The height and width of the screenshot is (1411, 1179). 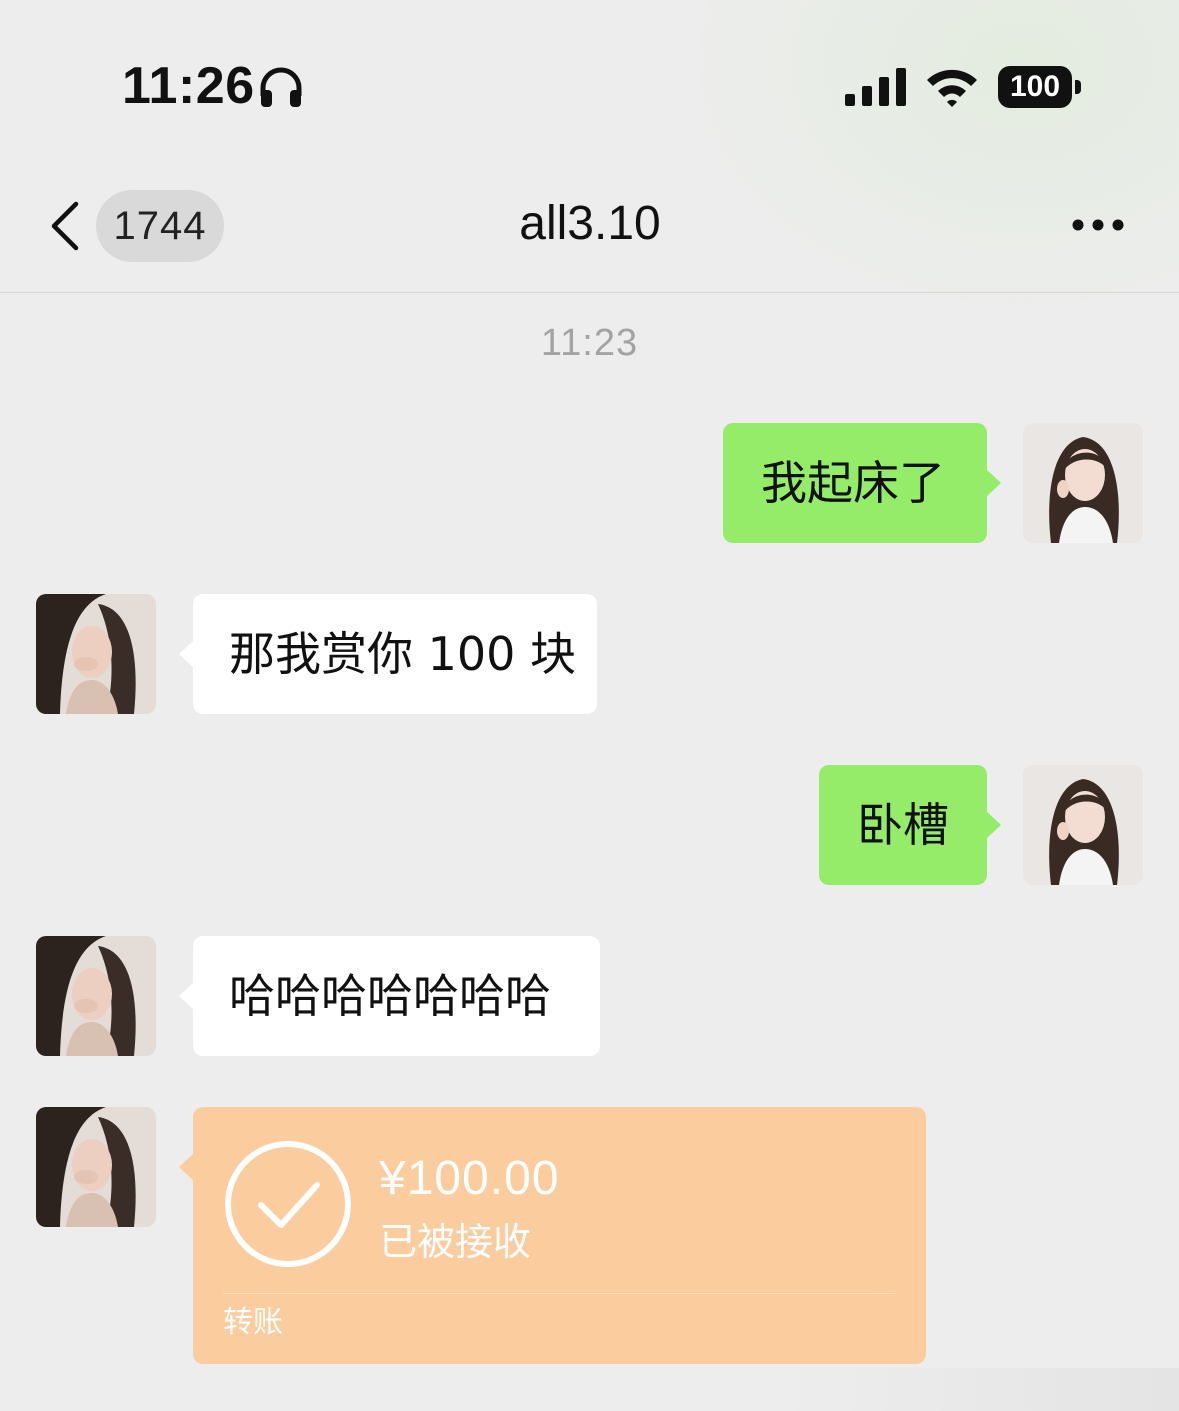 I want to click on status-time: 11:26, so click(x=188, y=86).